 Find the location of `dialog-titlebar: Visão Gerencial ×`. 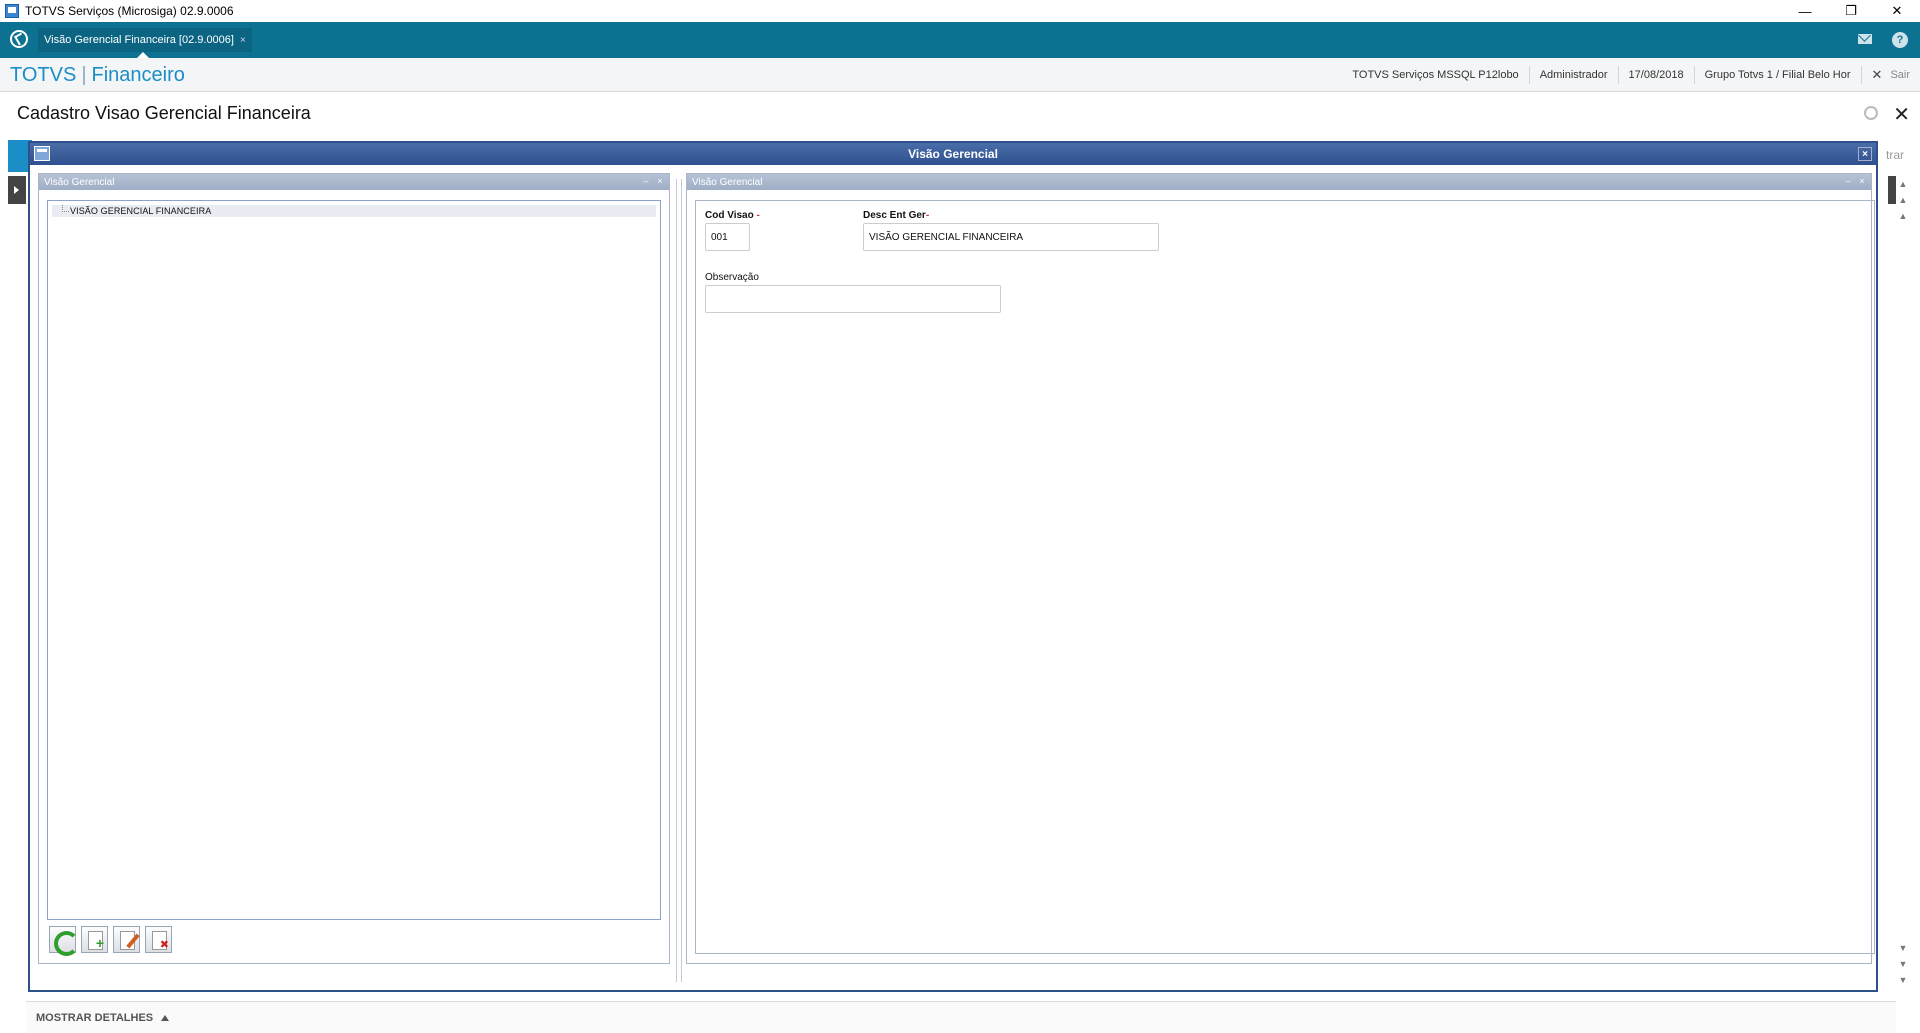

dialog-titlebar: Visão Gerencial × is located at coordinates (953, 154).